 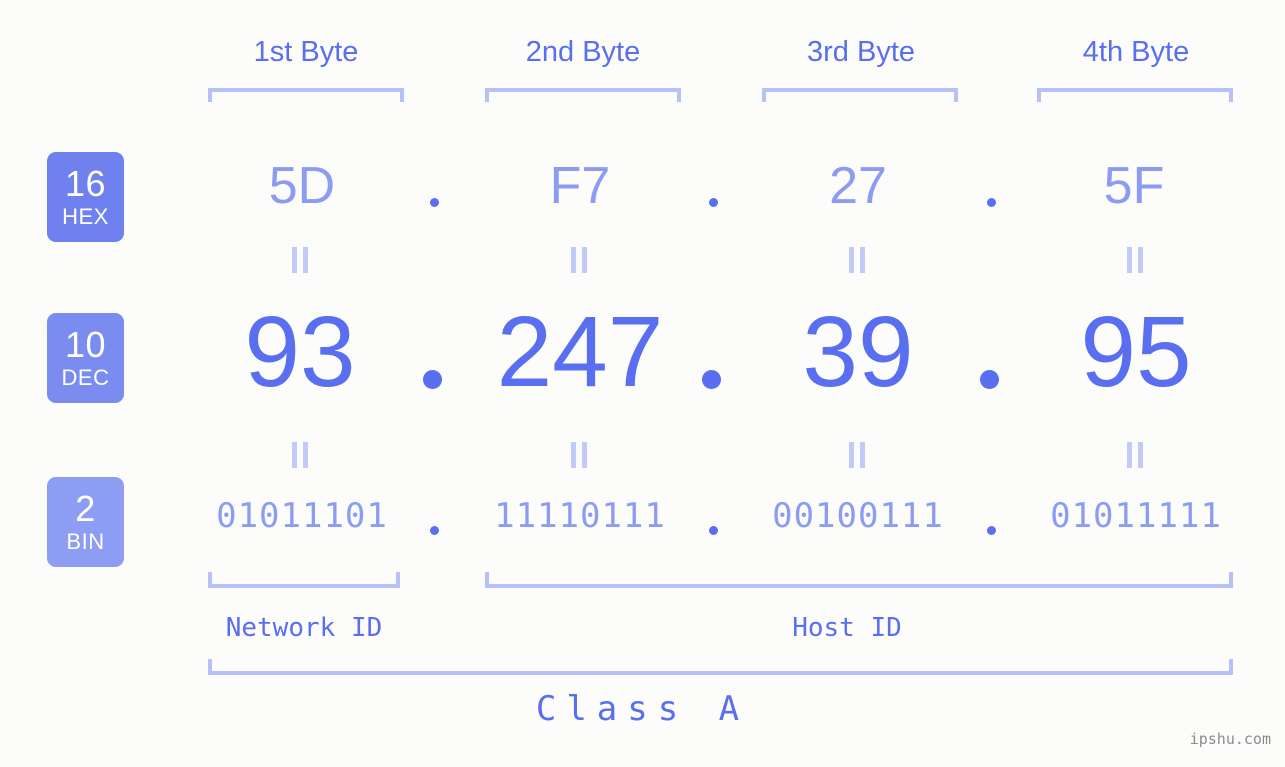 I want to click on hex-octet-3: 27, so click(x=858, y=186).